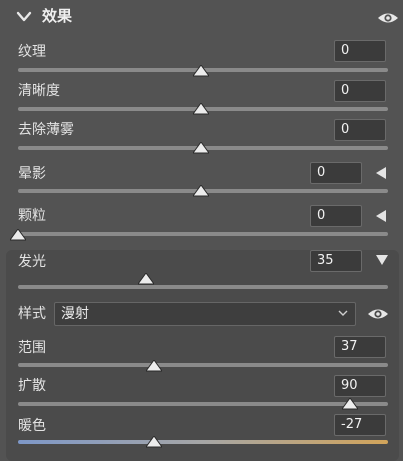 Image resolution: width=403 pixels, height=461 pixels. Describe the element at coordinates (382, 260) in the screenshot. I see `triangle-down-icon` at that location.